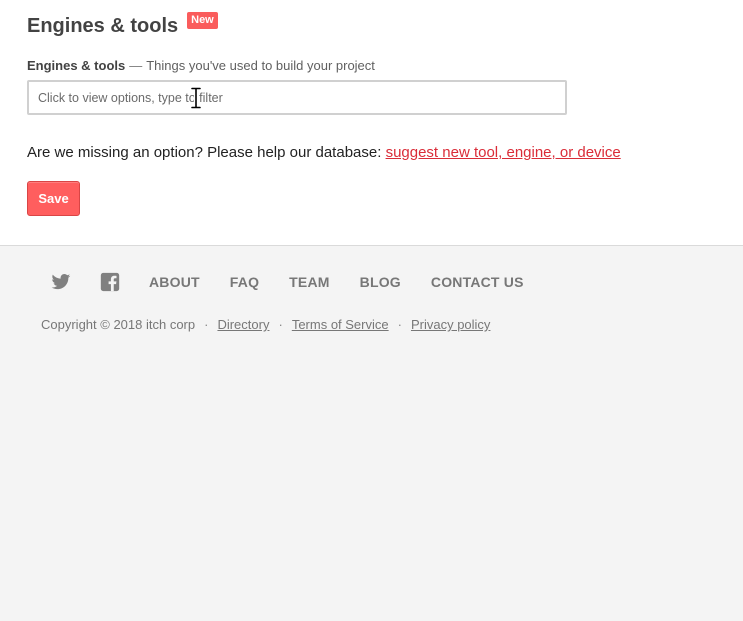 The height and width of the screenshot is (621, 743). I want to click on new-badge: New, so click(202, 20).